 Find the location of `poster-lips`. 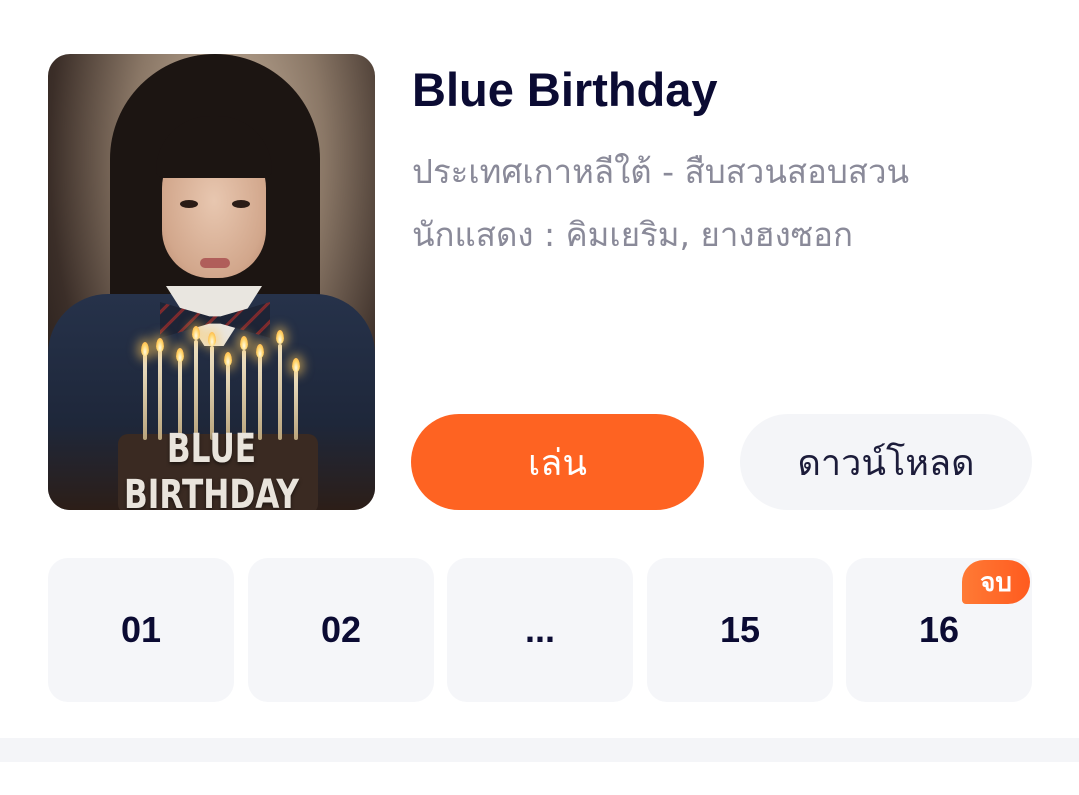

poster-lips is located at coordinates (215, 263).